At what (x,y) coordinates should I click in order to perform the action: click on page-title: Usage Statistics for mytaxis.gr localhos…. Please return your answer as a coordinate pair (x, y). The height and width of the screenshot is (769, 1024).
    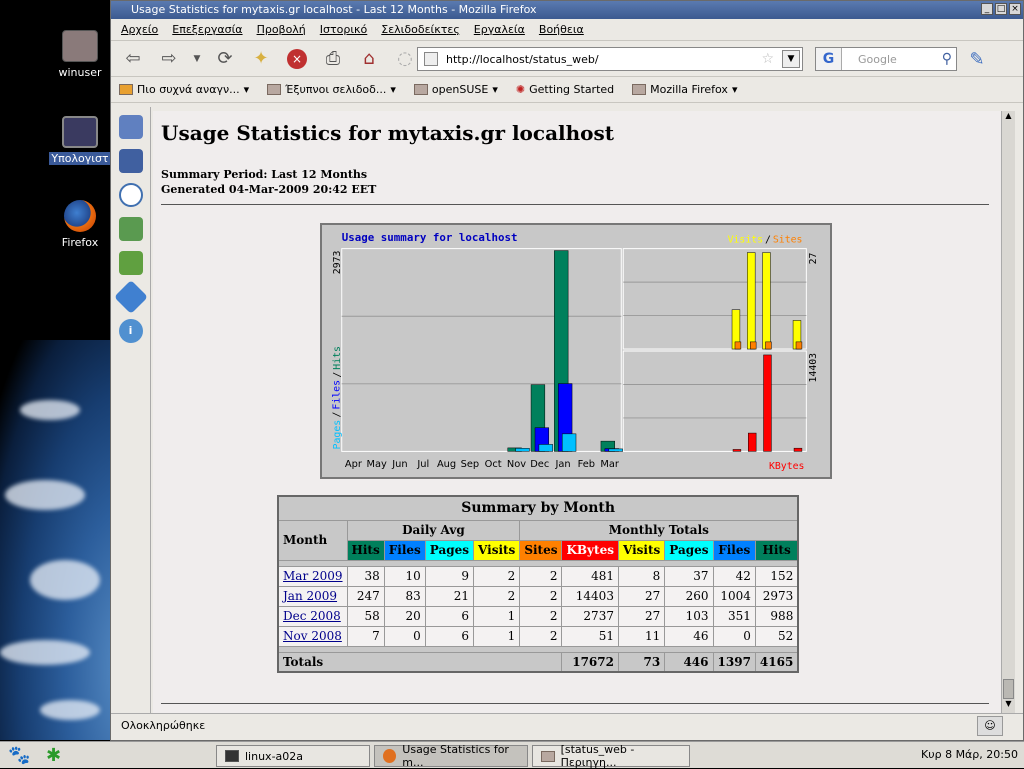
    Looking at the image, I should click on (388, 133).